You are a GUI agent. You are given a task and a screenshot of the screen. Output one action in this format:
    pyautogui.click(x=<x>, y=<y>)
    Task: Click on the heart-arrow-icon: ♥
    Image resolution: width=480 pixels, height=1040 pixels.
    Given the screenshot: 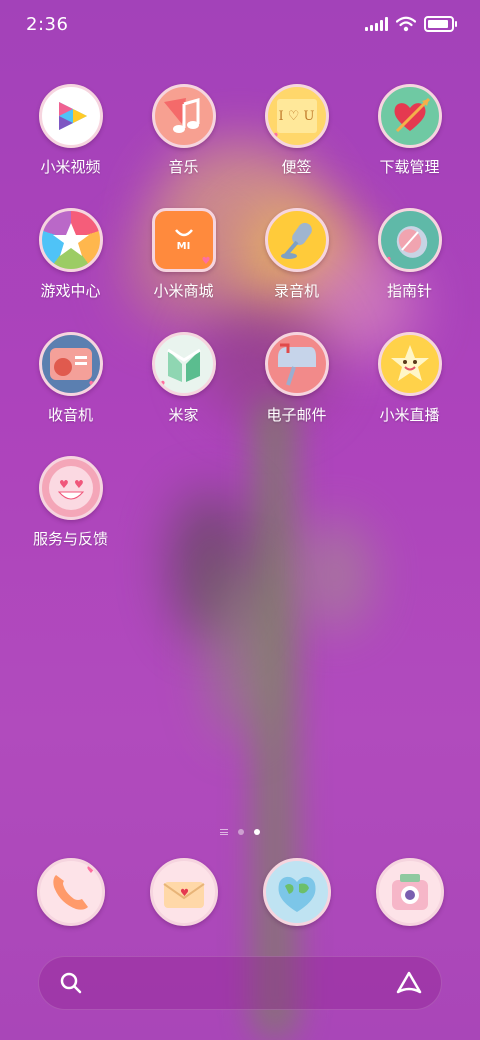 What is the action you would take?
    pyautogui.click(x=409, y=116)
    